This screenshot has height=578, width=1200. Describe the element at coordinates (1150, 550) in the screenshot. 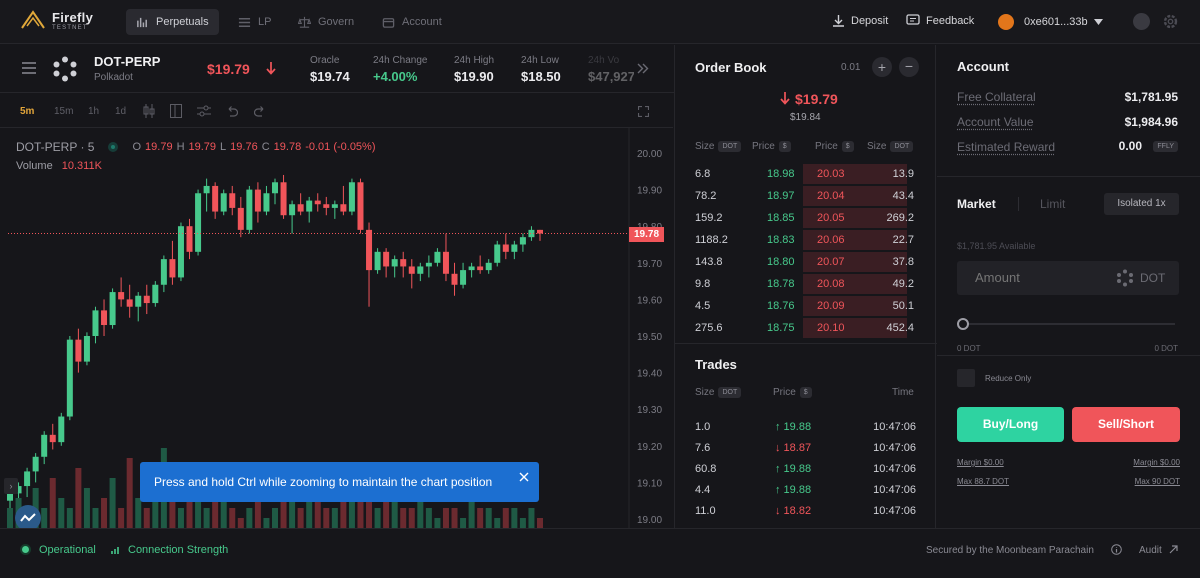

I see `audit-link: Audit` at that location.